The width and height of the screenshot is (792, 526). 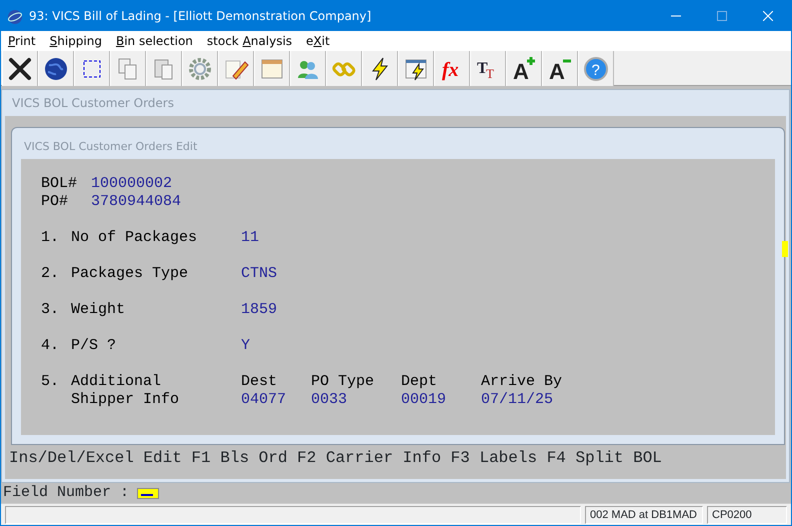 I want to click on column-heading: Dest, so click(x=259, y=382).